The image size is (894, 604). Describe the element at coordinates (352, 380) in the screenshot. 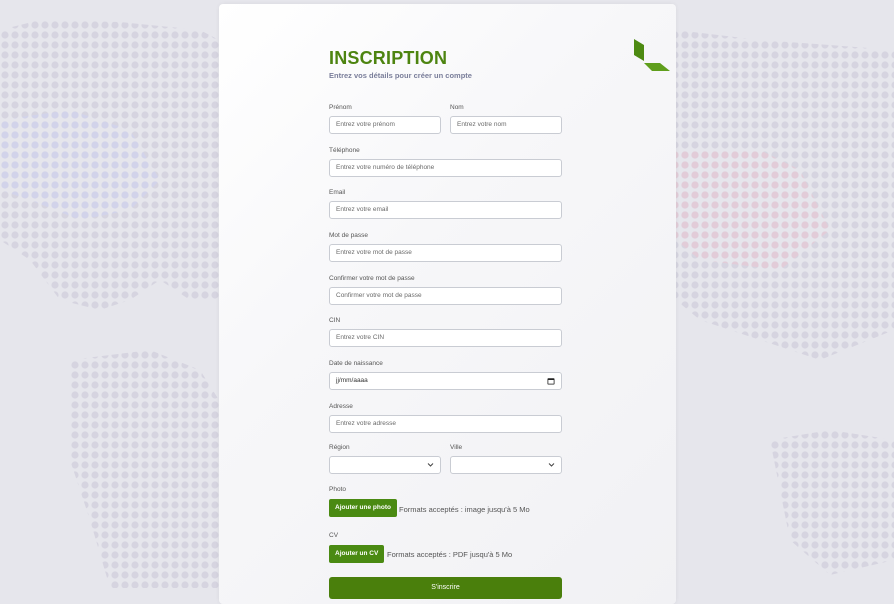

I see `birthdate-placeholder: jj/mm/aaaa` at that location.